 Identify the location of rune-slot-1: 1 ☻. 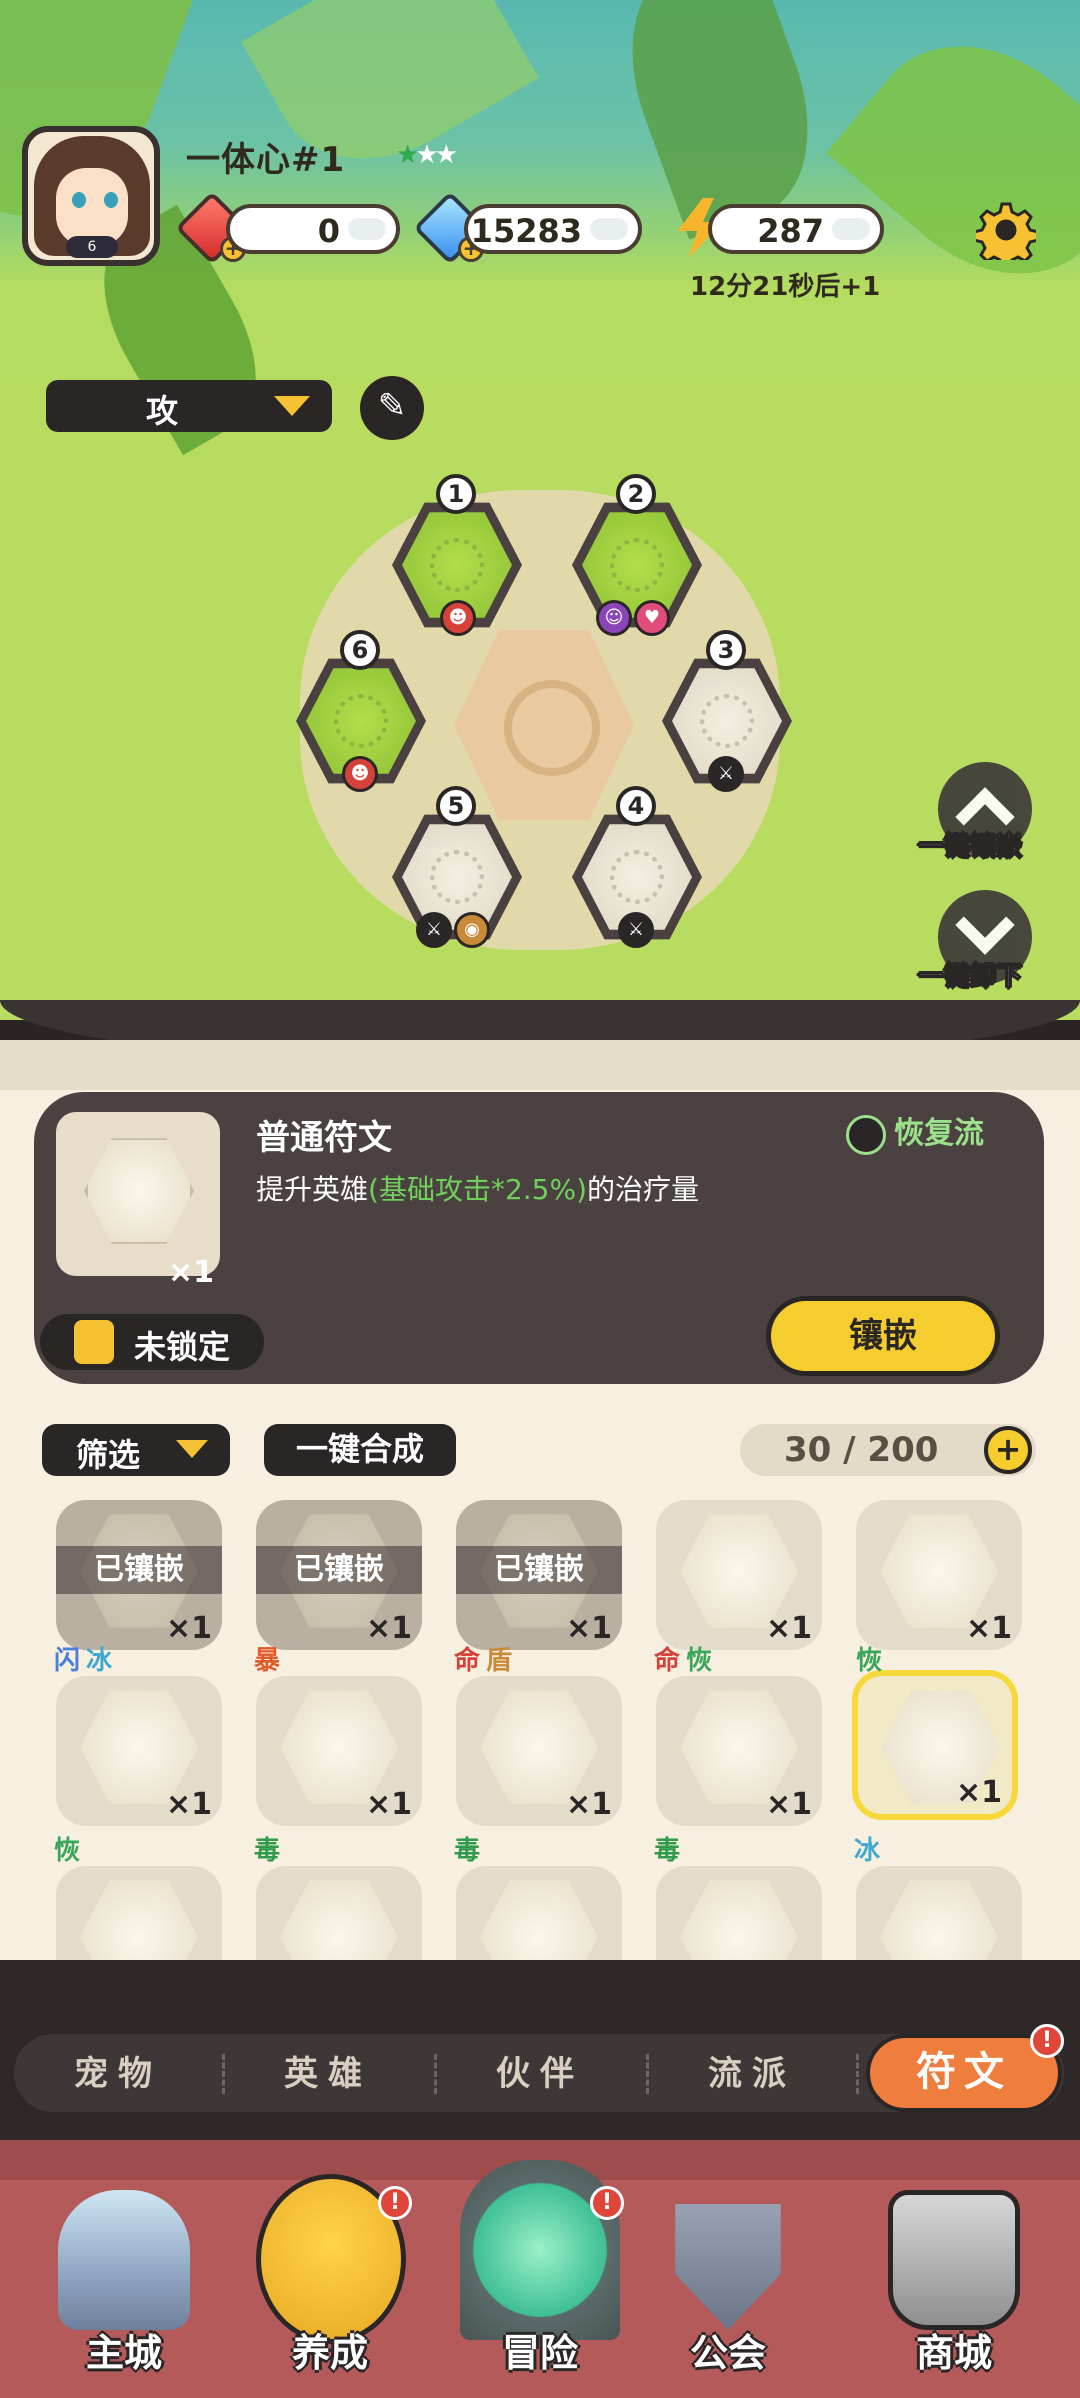
(457, 555).